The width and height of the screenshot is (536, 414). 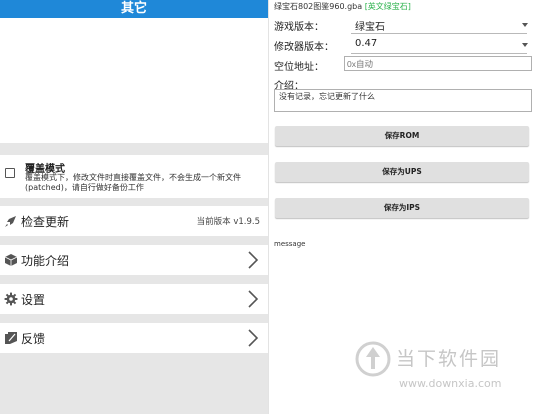 What do you see at coordinates (45, 222) in the screenshot?
I see `check-update-label: 检查更新` at bounding box center [45, 222].